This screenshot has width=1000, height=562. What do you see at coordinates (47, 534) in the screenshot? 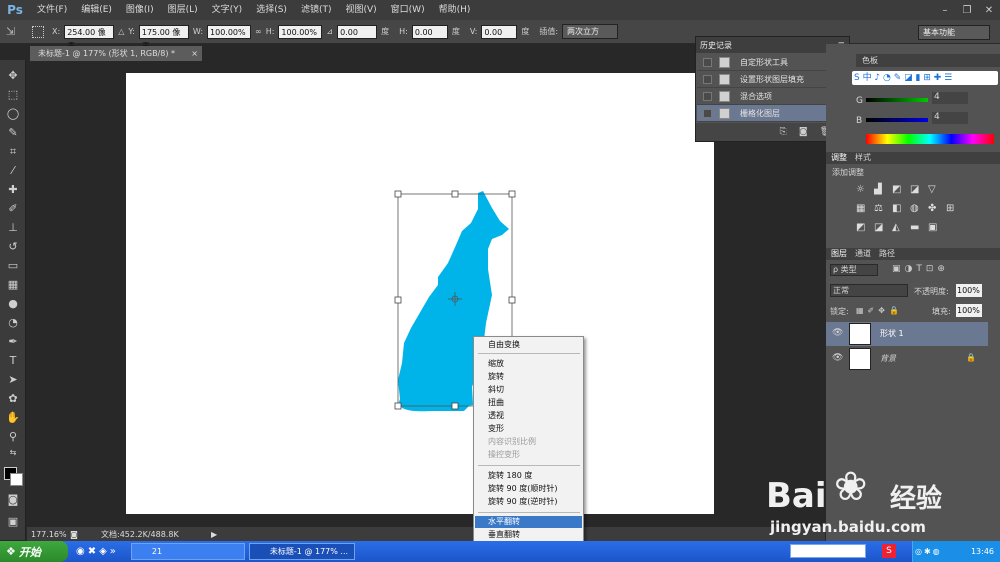
I see `zoom-level: 177.16%` at bounding box center [47, 534].